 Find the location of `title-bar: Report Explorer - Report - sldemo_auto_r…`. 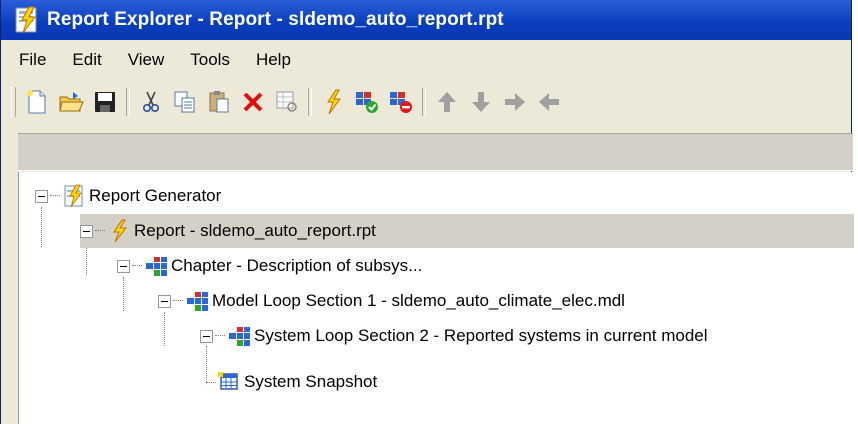

title-bar: Report Explorer - Report - sldemo_auto_r… is located at coordinates (426, 20).